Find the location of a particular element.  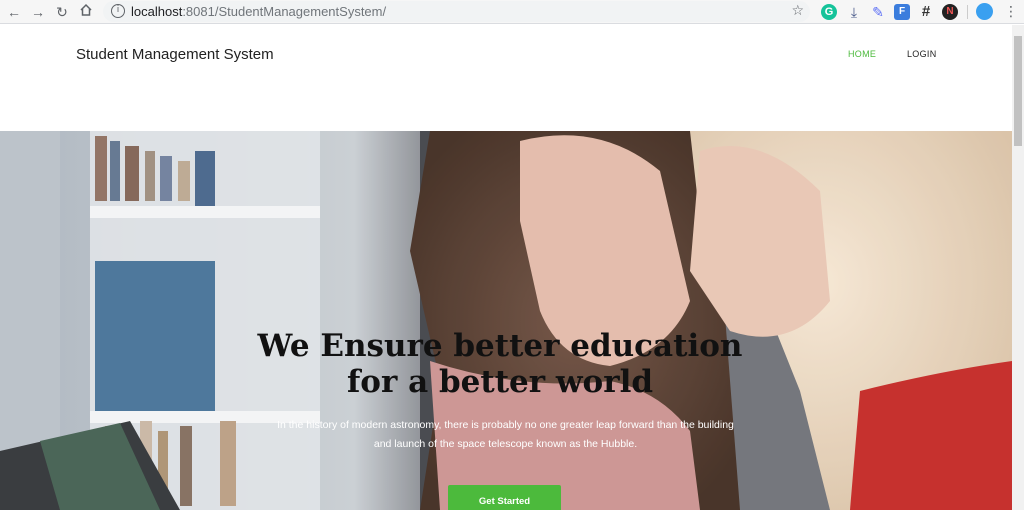

download-extension-icon: ⤓ is located at coordinates (854, 12).